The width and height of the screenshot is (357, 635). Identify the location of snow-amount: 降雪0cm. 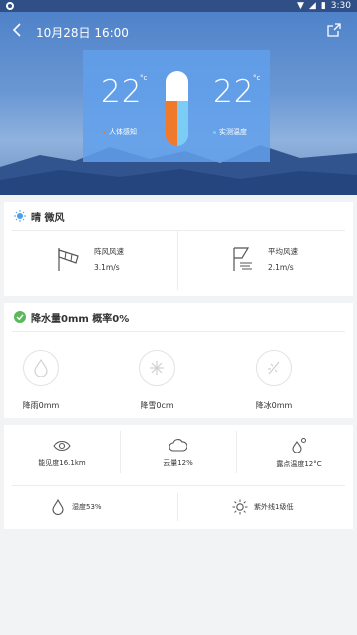
(157, 405).